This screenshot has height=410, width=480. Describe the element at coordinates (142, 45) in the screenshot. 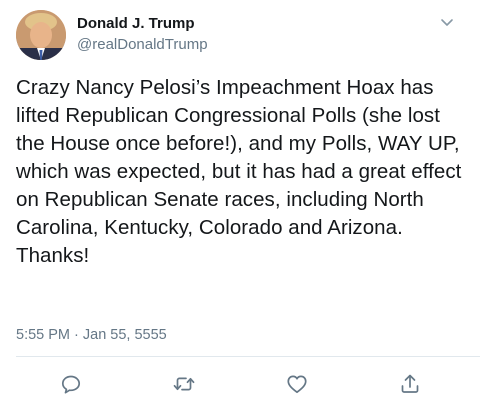

I see `user-handle: @realDonaldTrump` at that location.